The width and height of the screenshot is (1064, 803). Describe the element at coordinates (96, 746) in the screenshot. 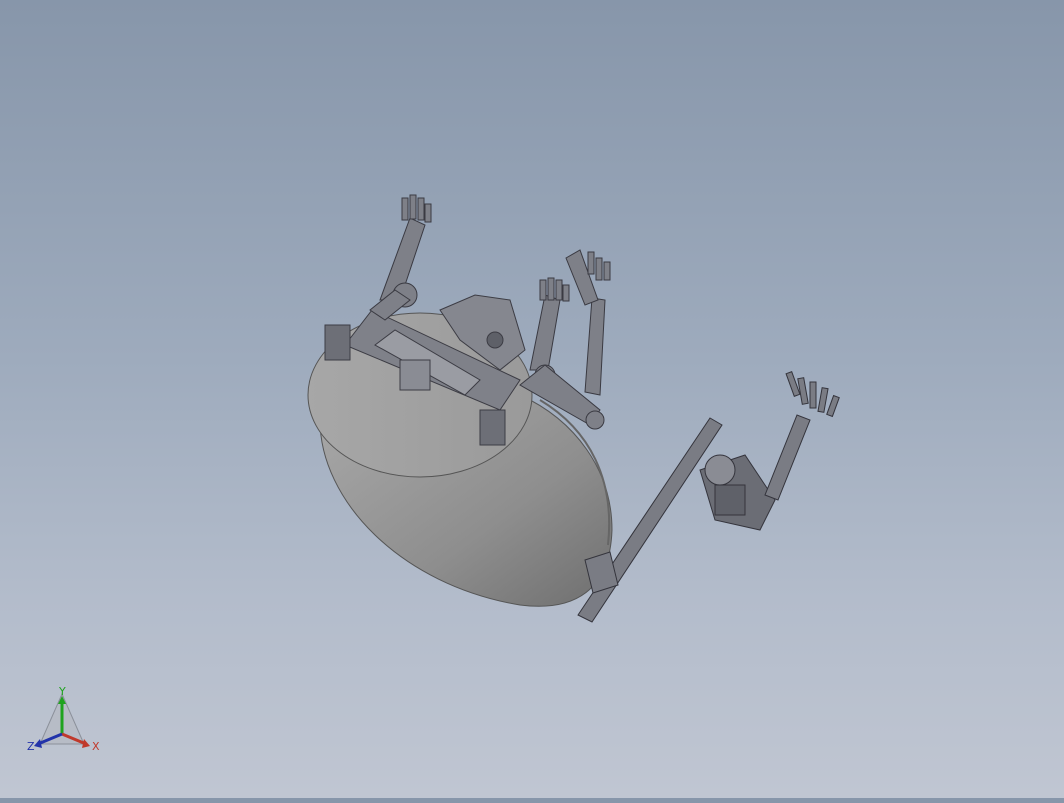

I see `x-axis-label: X` at that location.